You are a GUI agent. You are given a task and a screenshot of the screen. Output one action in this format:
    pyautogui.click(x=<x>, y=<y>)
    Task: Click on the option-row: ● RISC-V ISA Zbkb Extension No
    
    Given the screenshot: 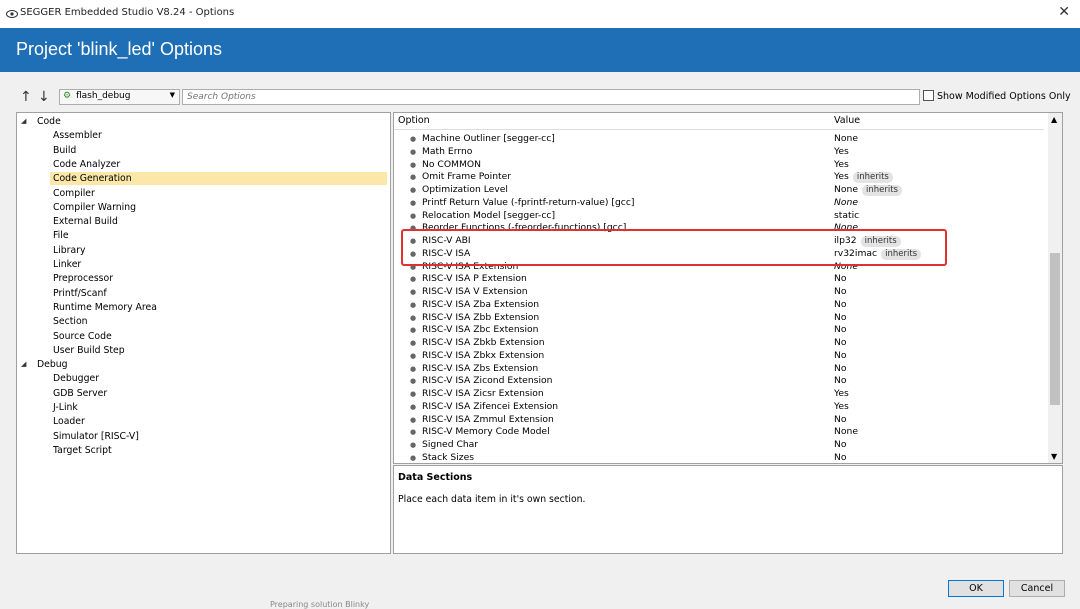 What is the action you would take?
    pyautogui.click(x=720, y=343)
    